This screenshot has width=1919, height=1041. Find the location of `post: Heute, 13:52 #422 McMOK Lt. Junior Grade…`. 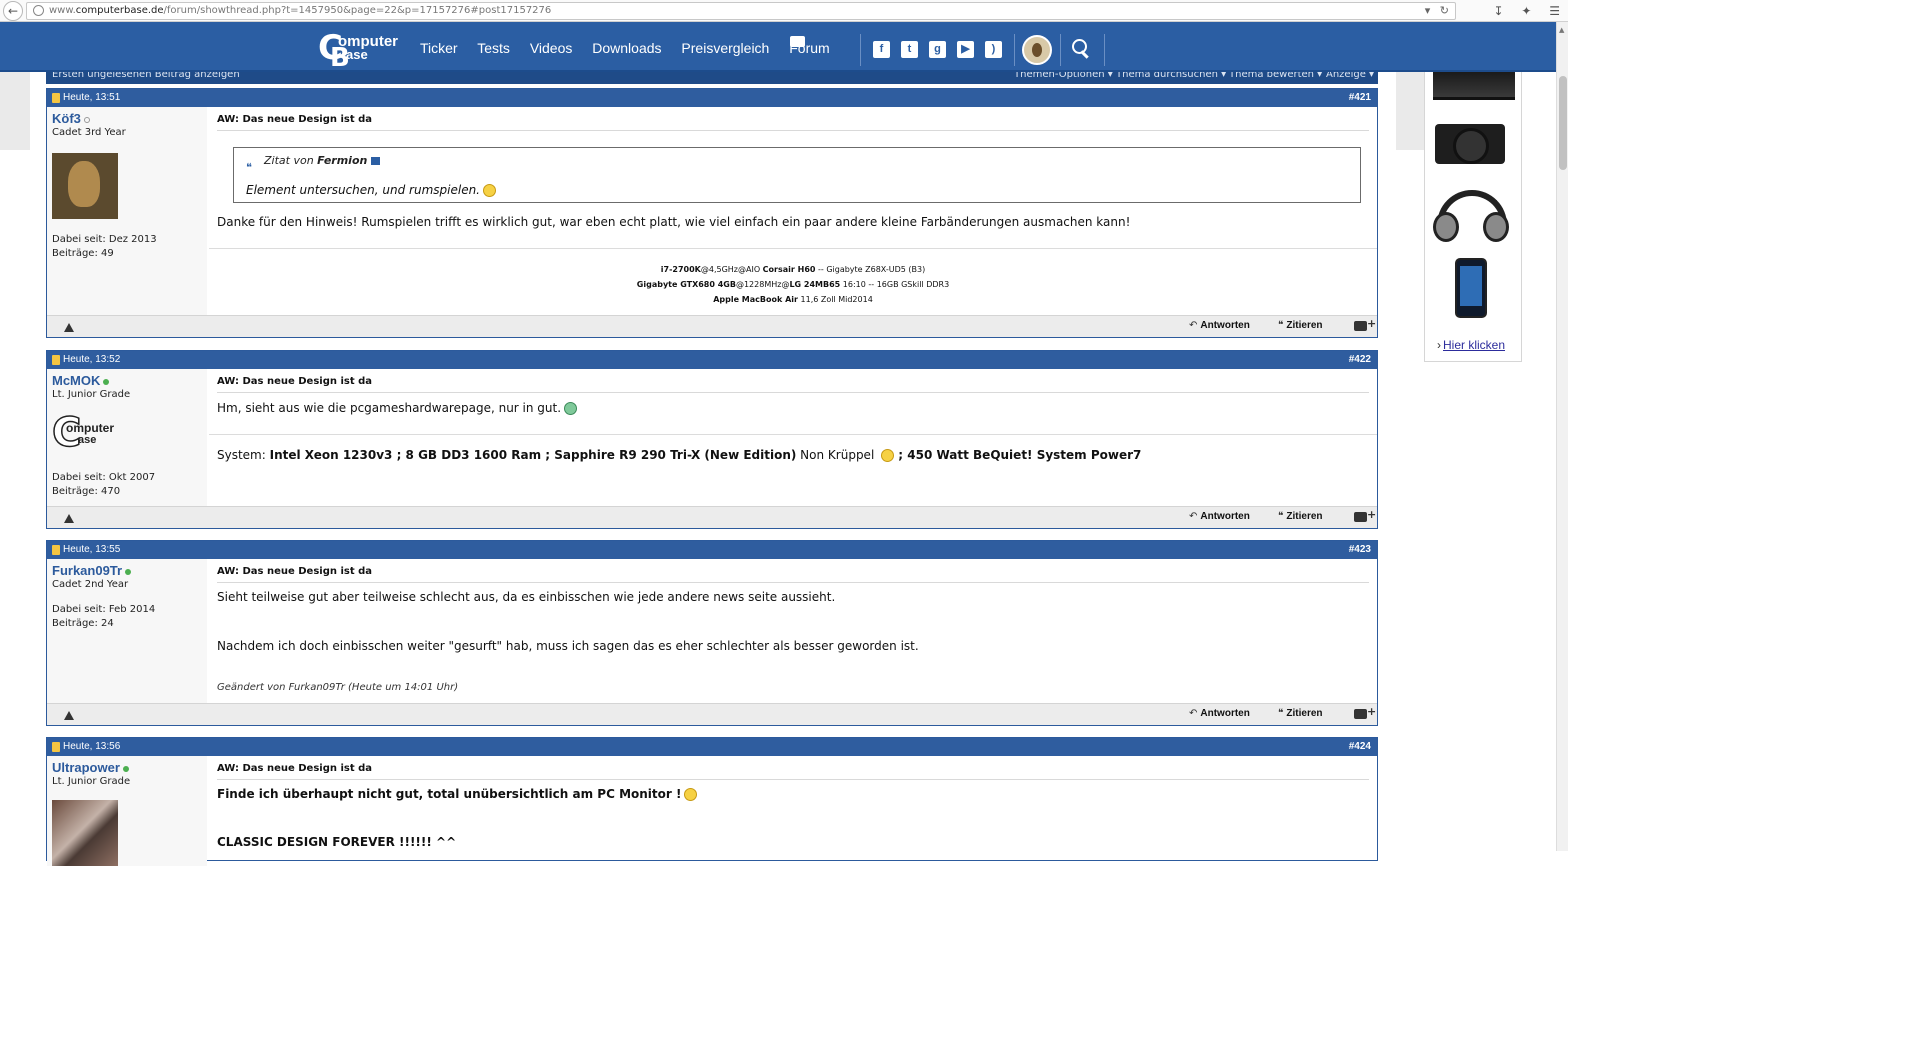

post: Heute, 13:52 #422 McMOK Lt. Junior Grade… is located at coordinates (712, 439).